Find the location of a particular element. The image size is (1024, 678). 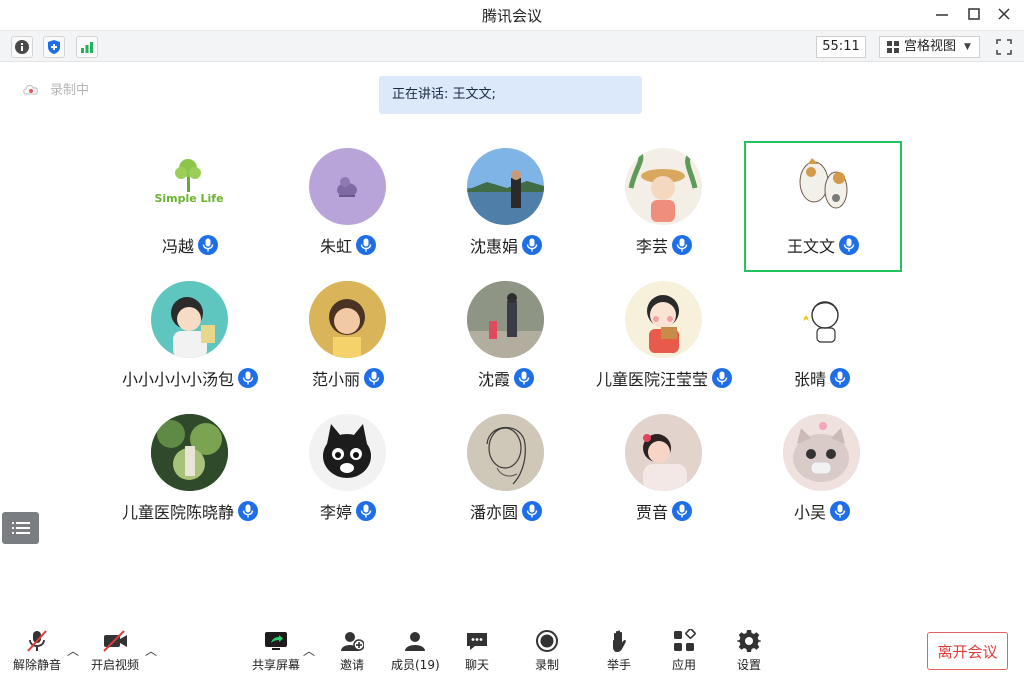

record-icon is located at coordinates (547, 641).